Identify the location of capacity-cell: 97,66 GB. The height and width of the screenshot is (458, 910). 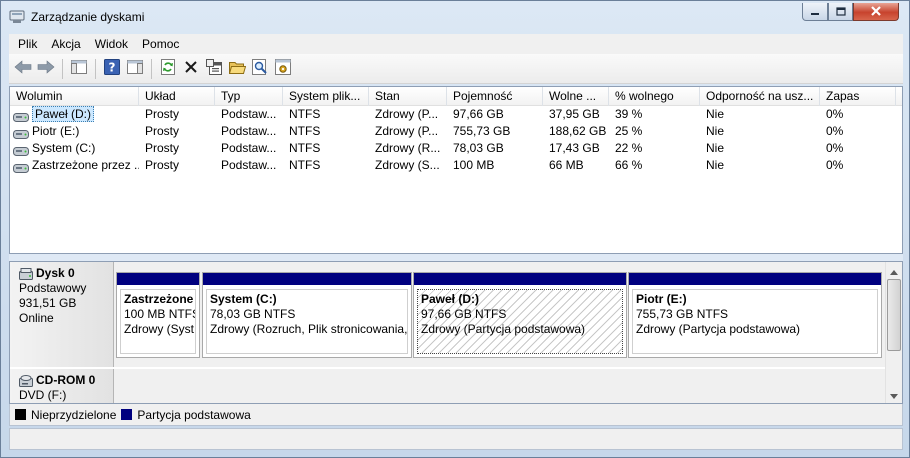
(478, 114).